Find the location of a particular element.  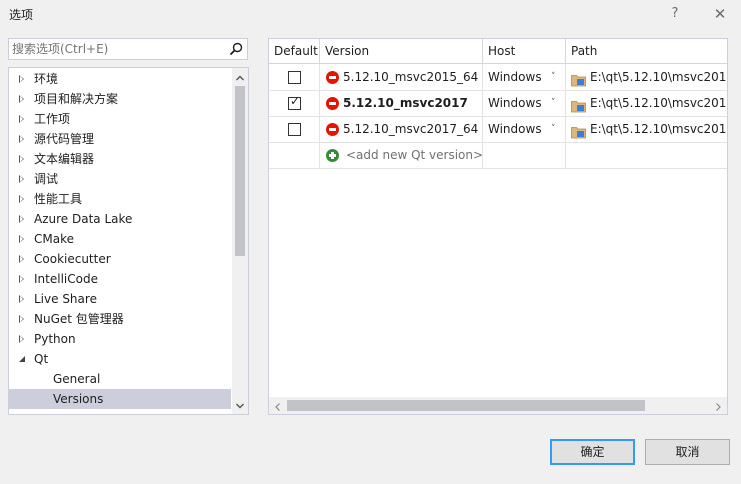

version-name: 5.12.10_msvc2017_64 is located at coordinates (411, 129).